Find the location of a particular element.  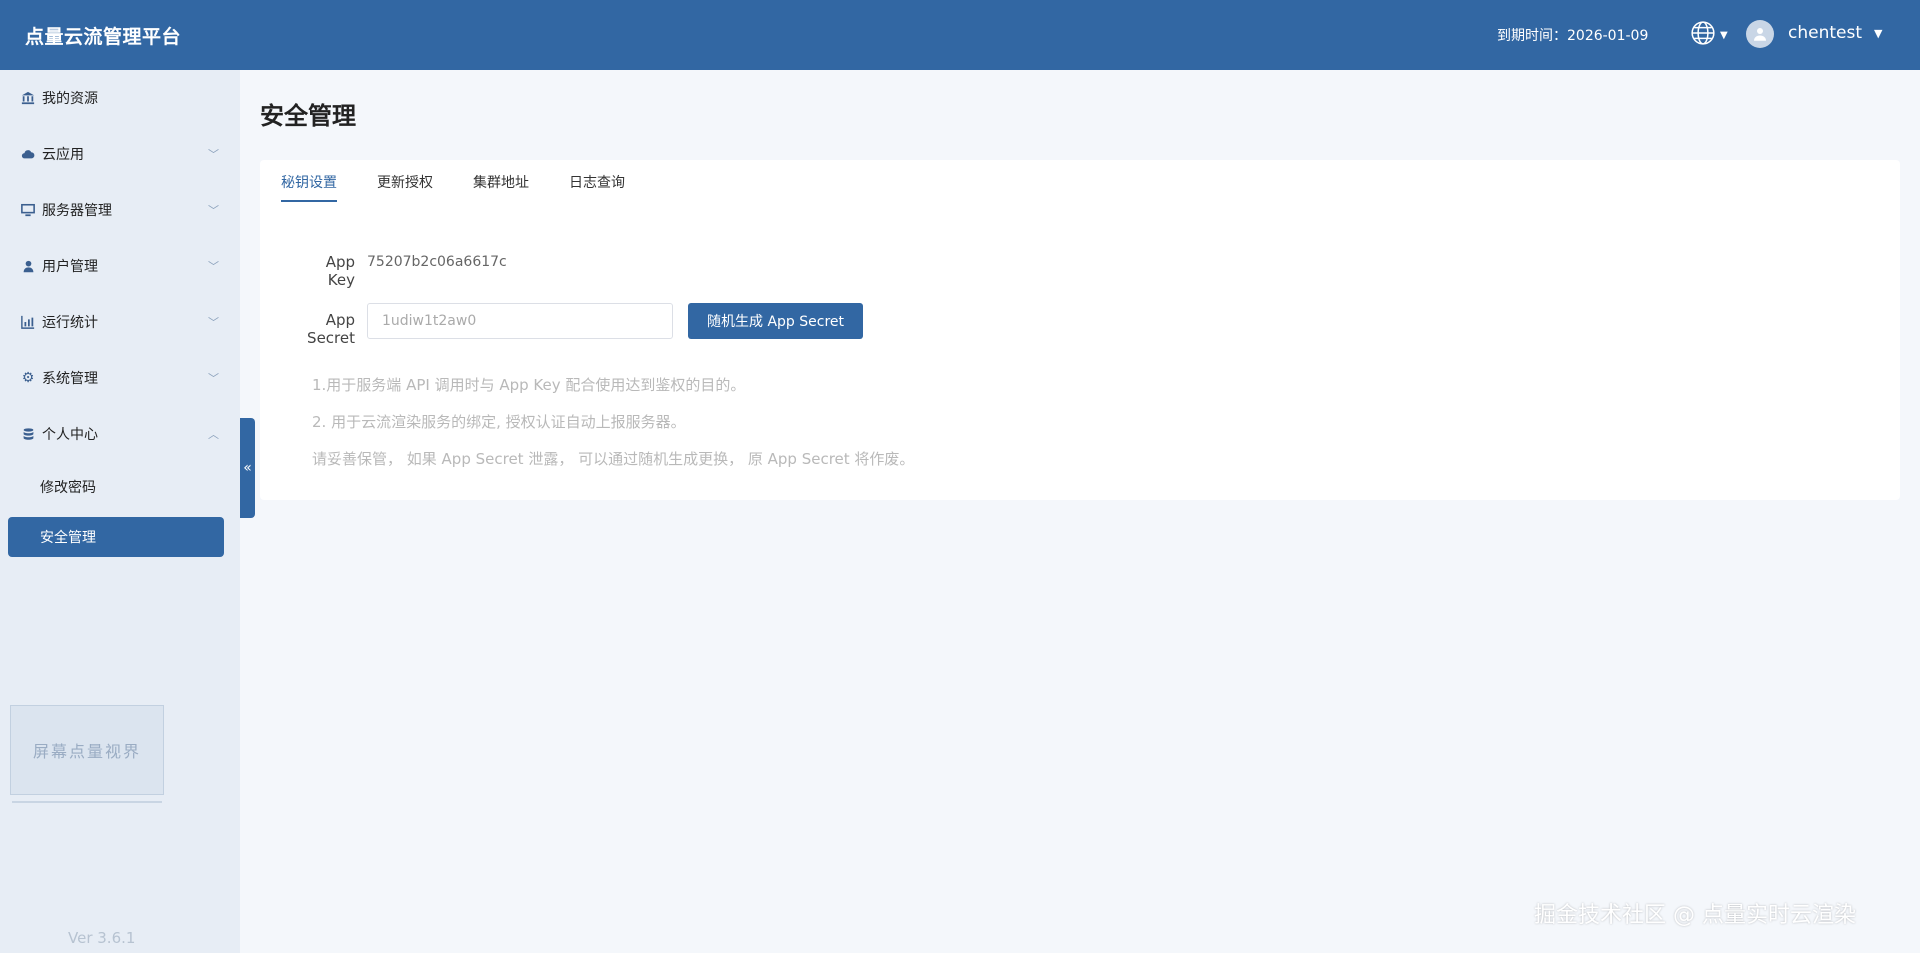

language-switch: ▼ is located at coordinates (1710, 35).